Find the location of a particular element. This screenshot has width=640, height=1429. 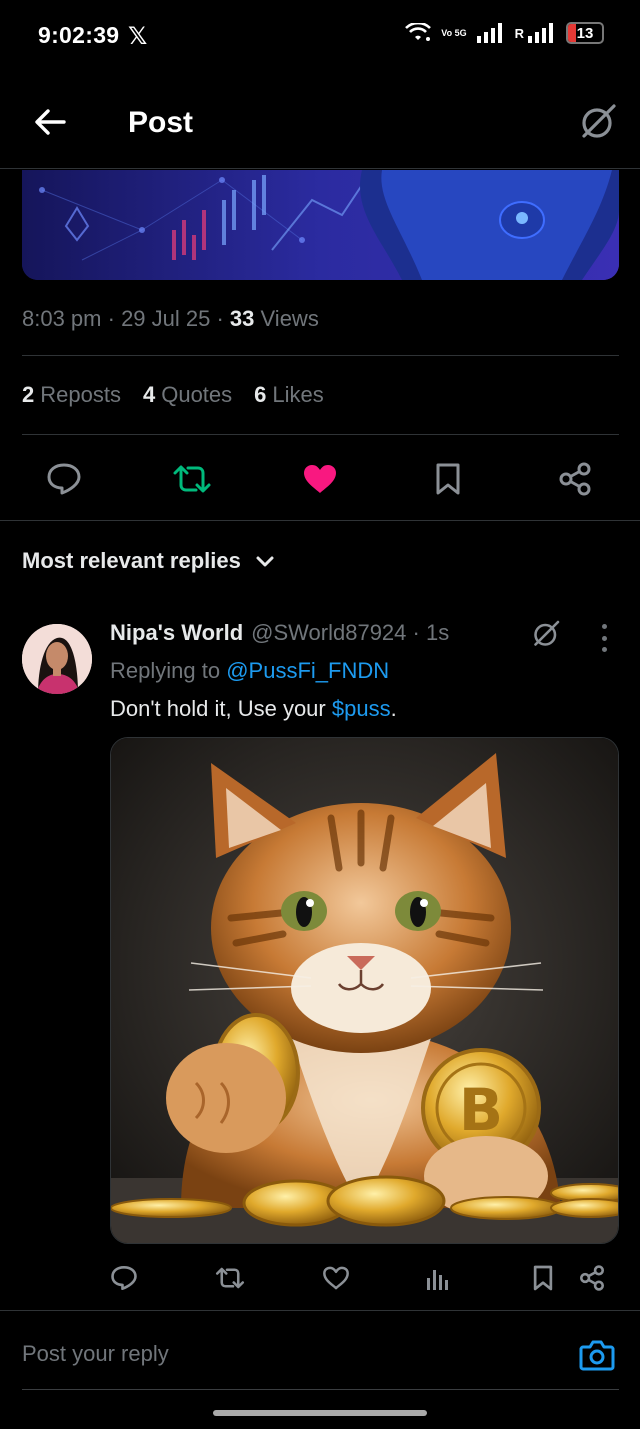

heart-outline-icon is located at coordinates (336, 1278).